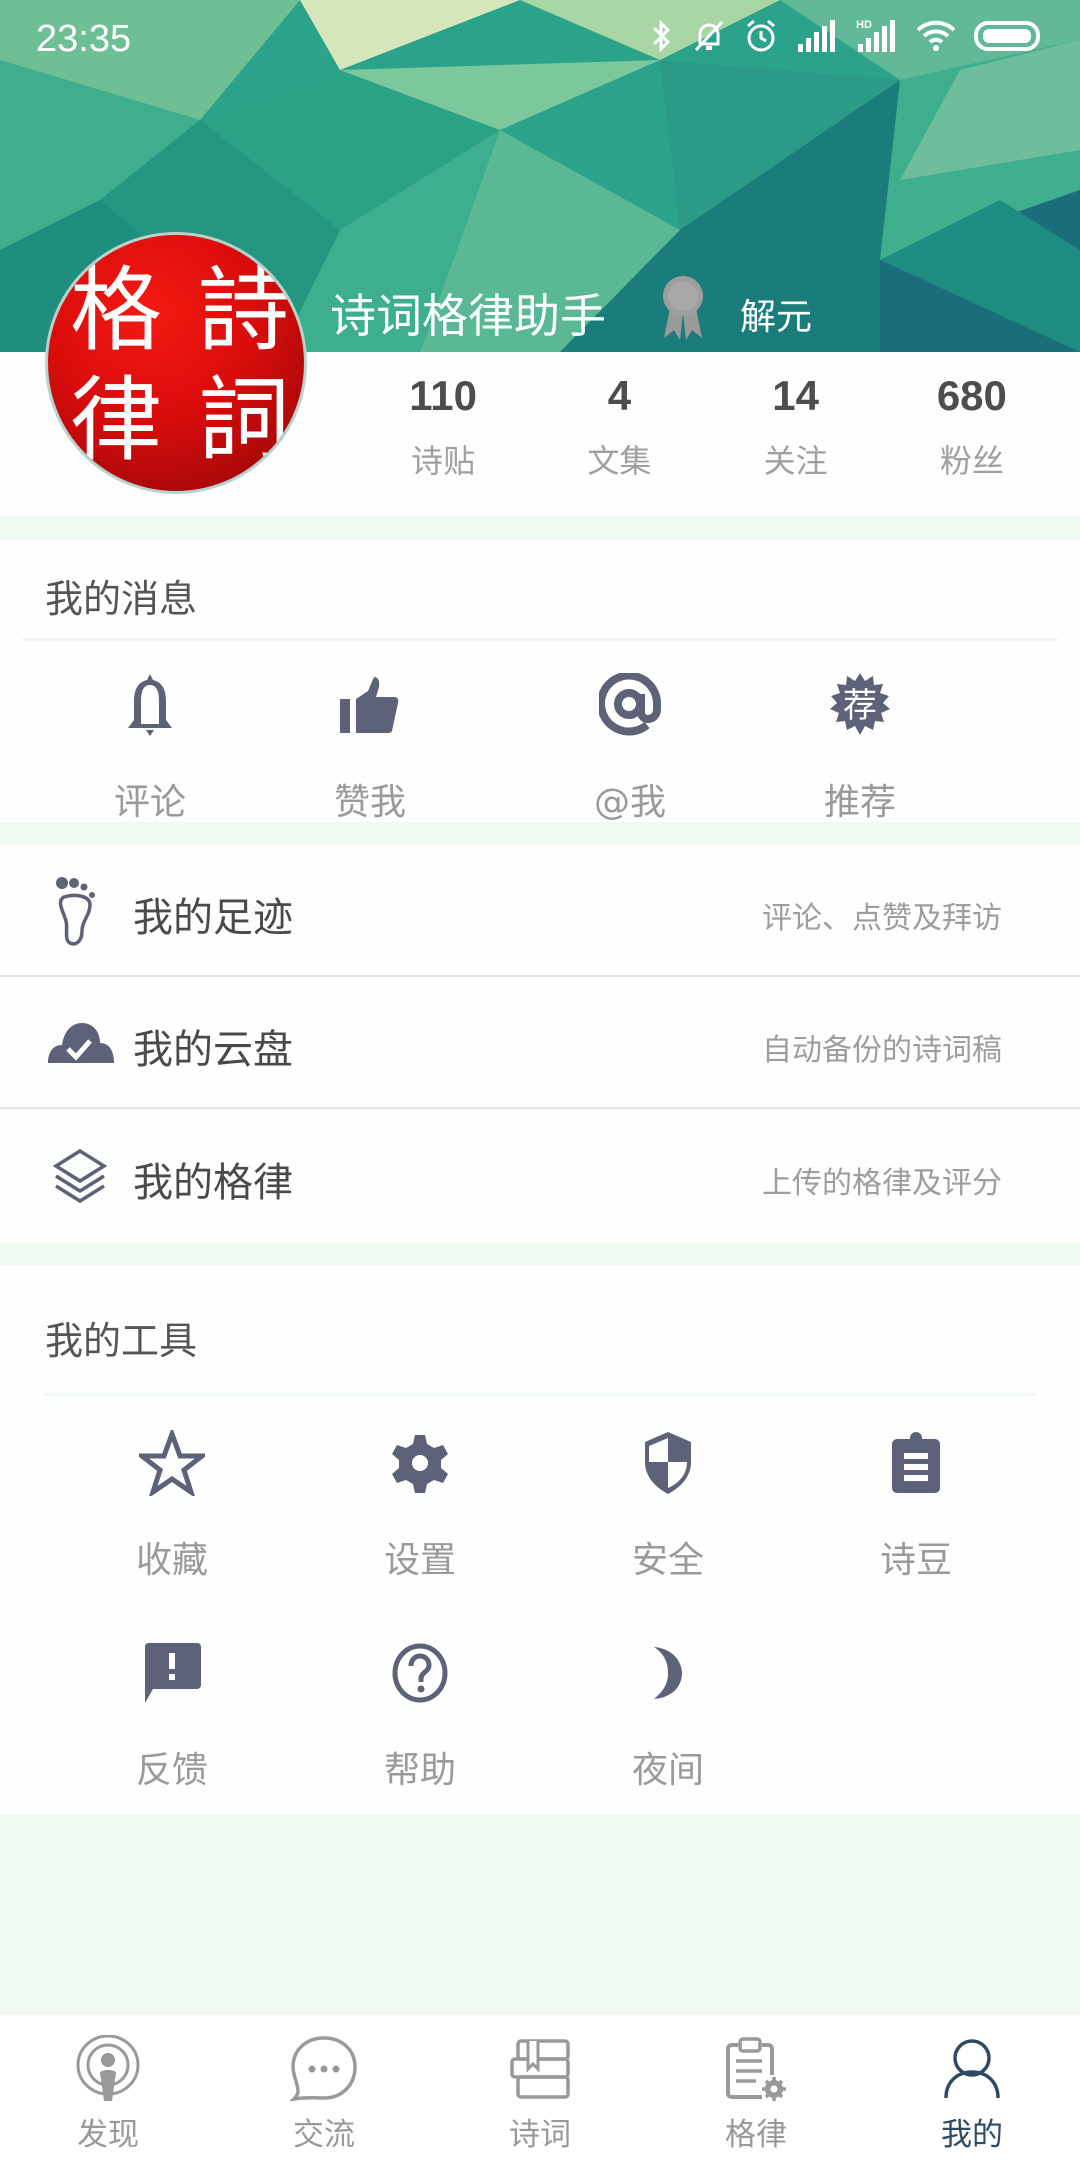  What do you see at coordinates (915, 1560) in the screenshot?
I see `tool-label: 诗豆` at bounding box center [915, 1560].